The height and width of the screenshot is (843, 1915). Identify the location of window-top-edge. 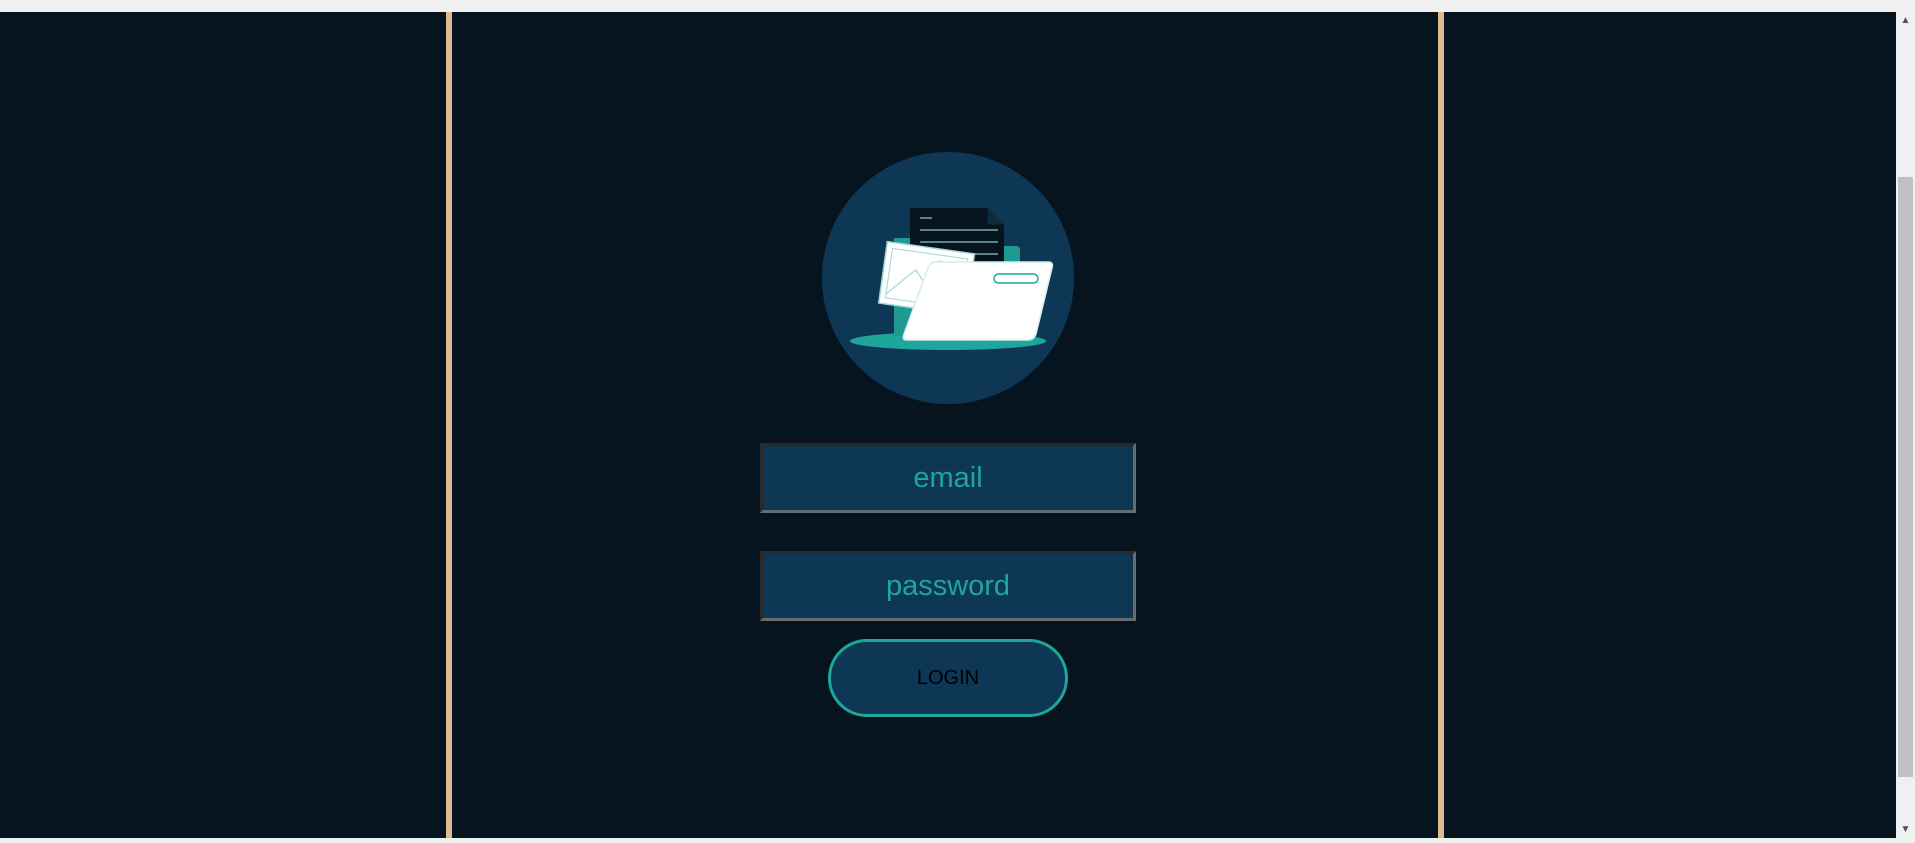
(948, 6).